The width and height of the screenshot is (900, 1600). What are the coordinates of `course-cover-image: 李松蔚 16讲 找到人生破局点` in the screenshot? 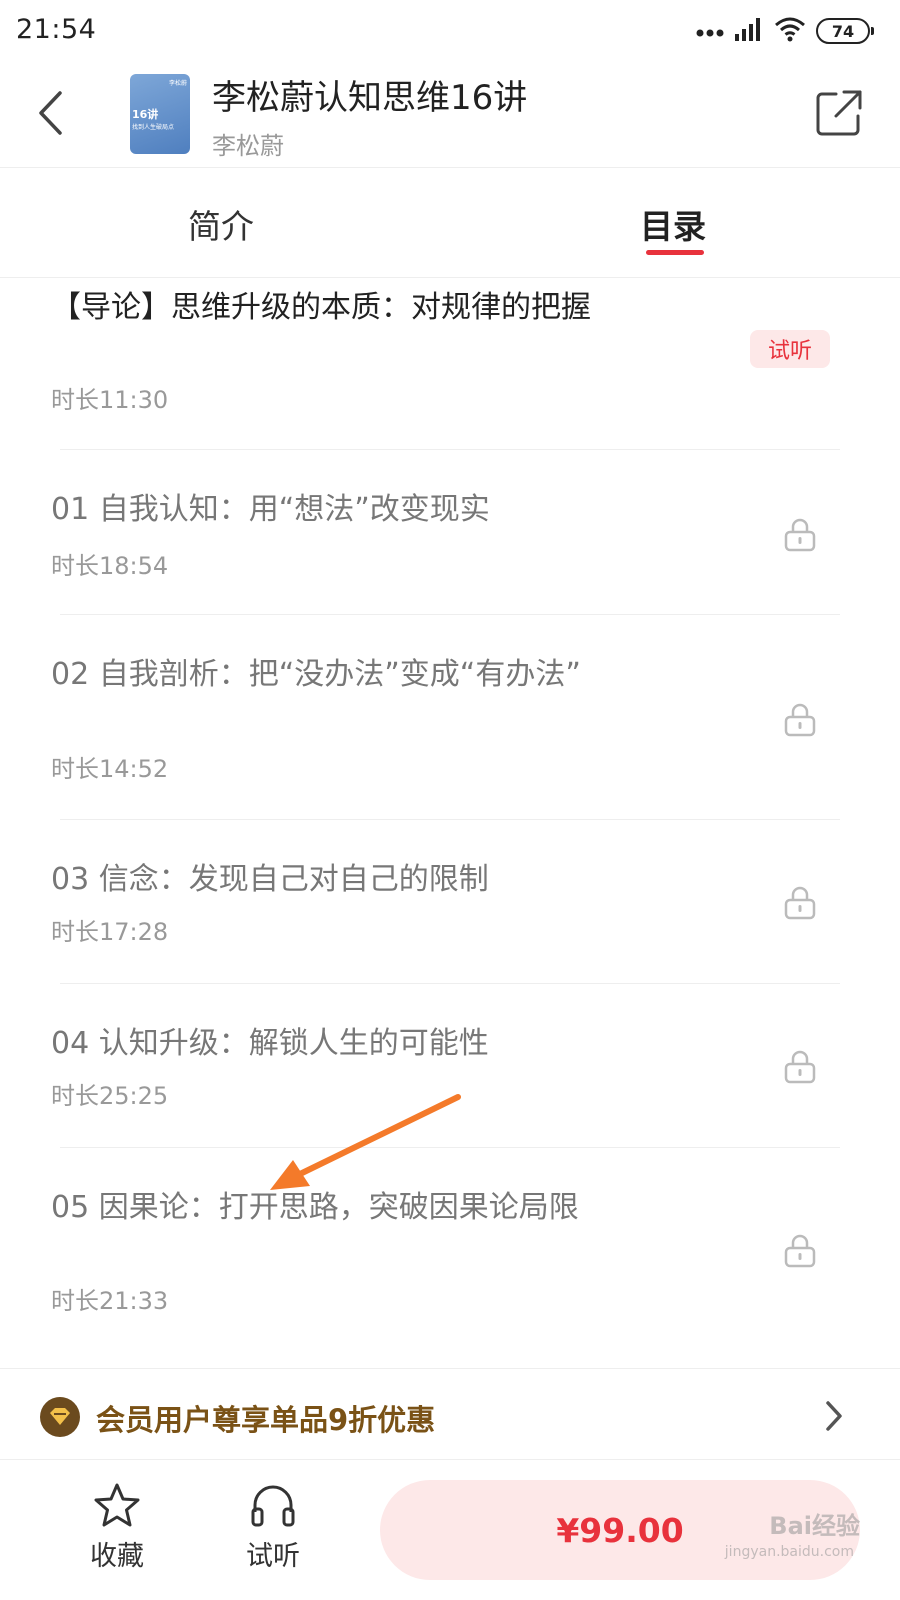 It's located at (160, 114).